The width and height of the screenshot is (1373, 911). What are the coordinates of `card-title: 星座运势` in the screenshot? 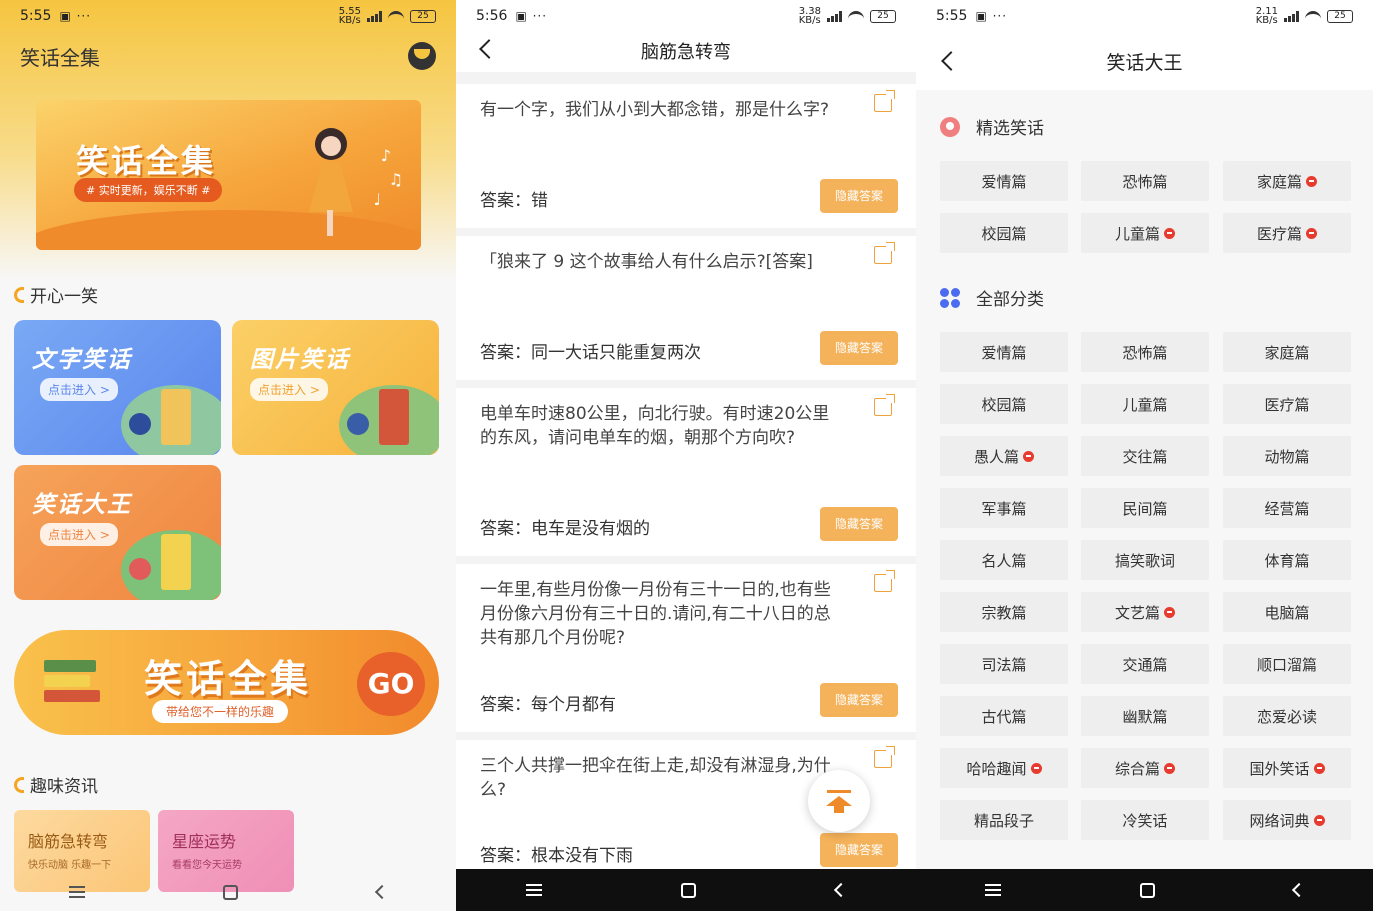 It's located at (204, 841).